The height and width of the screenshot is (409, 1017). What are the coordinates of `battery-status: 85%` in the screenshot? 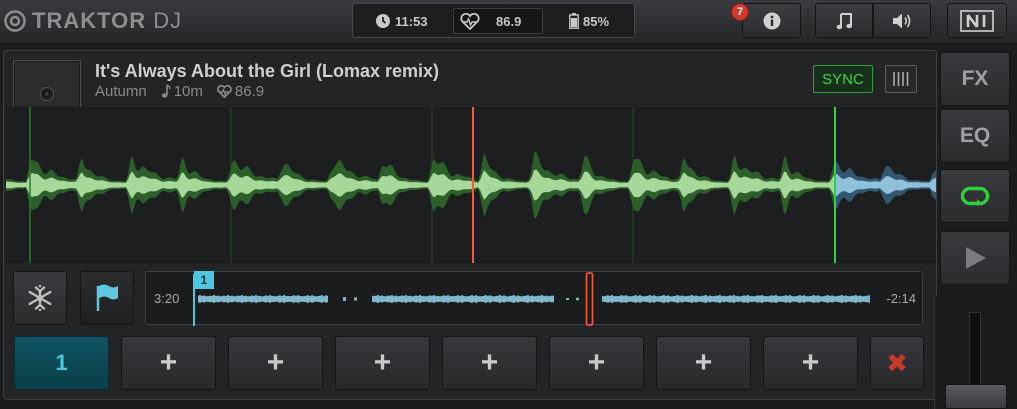 It's located at (589, 21).